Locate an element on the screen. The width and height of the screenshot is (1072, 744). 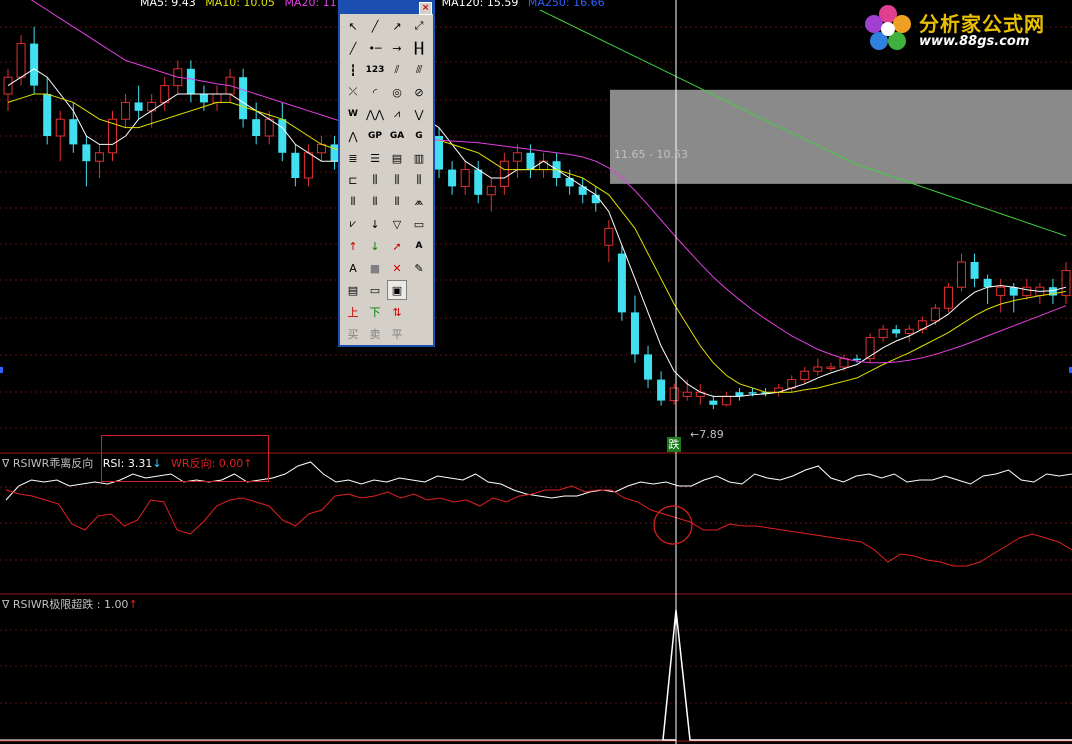
left-edge-marker is located at coordinates (1, 370).